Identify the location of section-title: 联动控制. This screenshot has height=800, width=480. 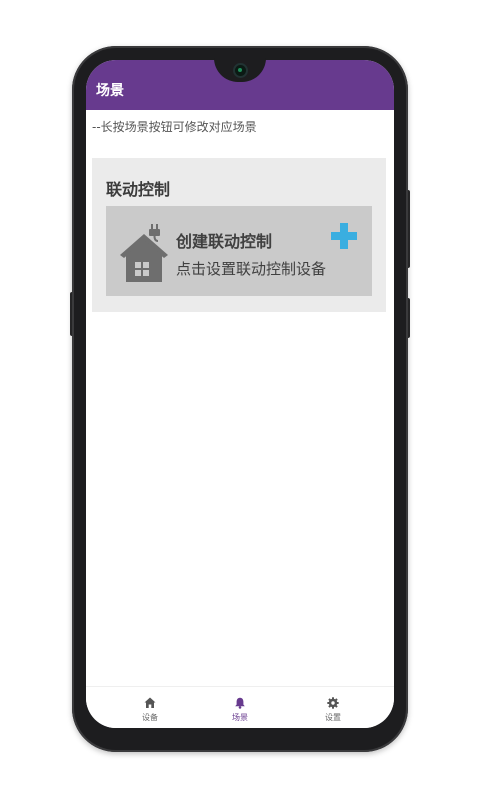
(138, 189).